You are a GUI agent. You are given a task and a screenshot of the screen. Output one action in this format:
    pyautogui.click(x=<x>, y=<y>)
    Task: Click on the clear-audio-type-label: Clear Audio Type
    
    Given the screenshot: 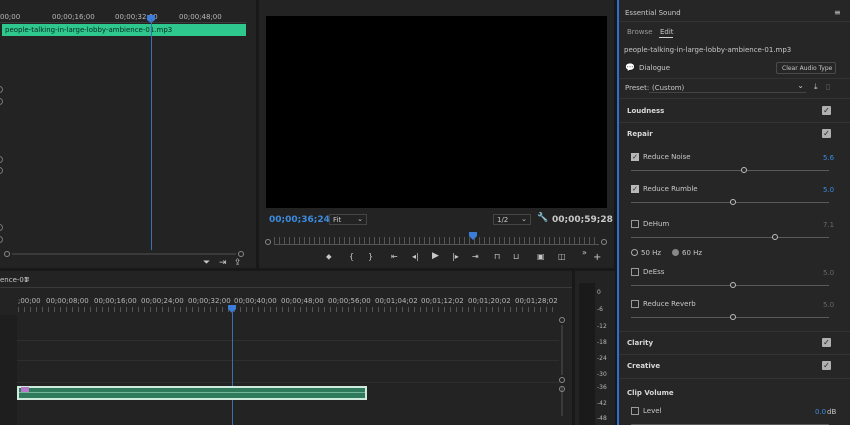 What is the action you would take?
    pyautogui.click(x=807, y=68)
    